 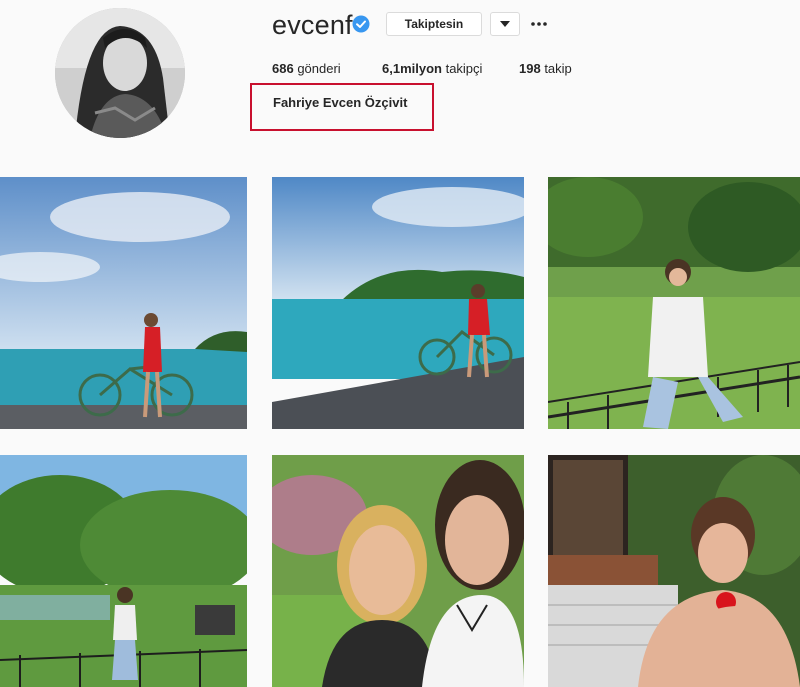 I want to click on posts-stat: 686 gönderi, so click(x=306, y=68).